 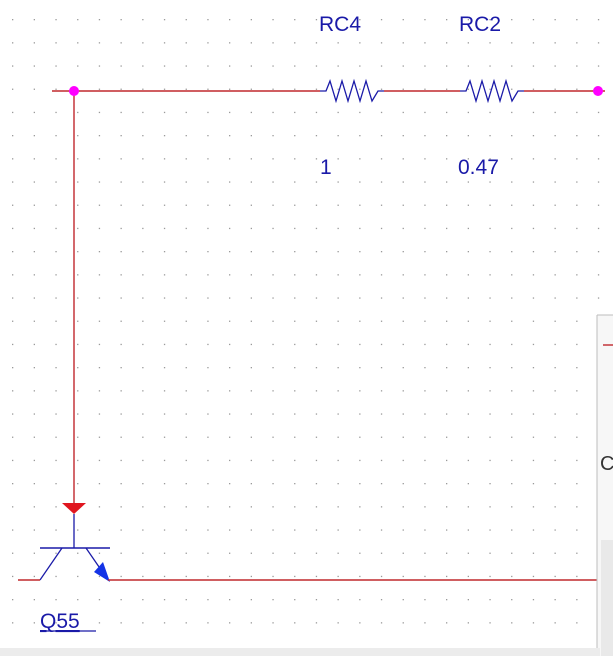 I want to click on bottom-scrollbar-track, so click(x=300, y=652).